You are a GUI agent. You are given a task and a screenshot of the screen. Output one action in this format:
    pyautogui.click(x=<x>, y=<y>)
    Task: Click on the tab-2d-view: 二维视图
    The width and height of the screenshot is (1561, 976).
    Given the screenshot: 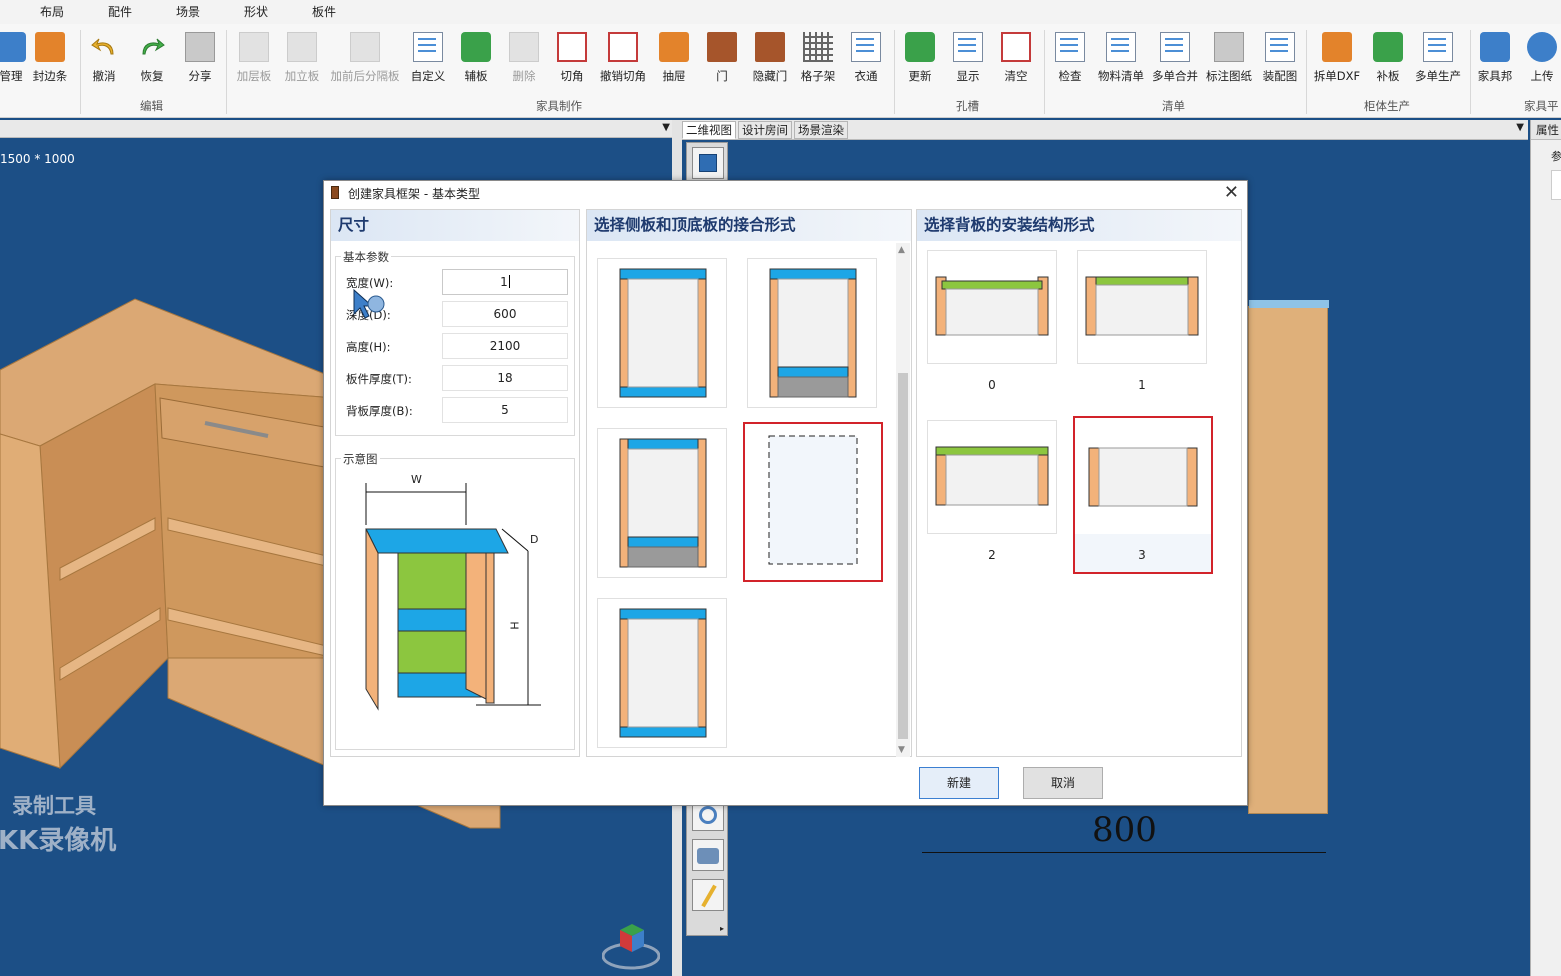 What is the action you would take?
    pyautogui.click(x=709, y=130)
    